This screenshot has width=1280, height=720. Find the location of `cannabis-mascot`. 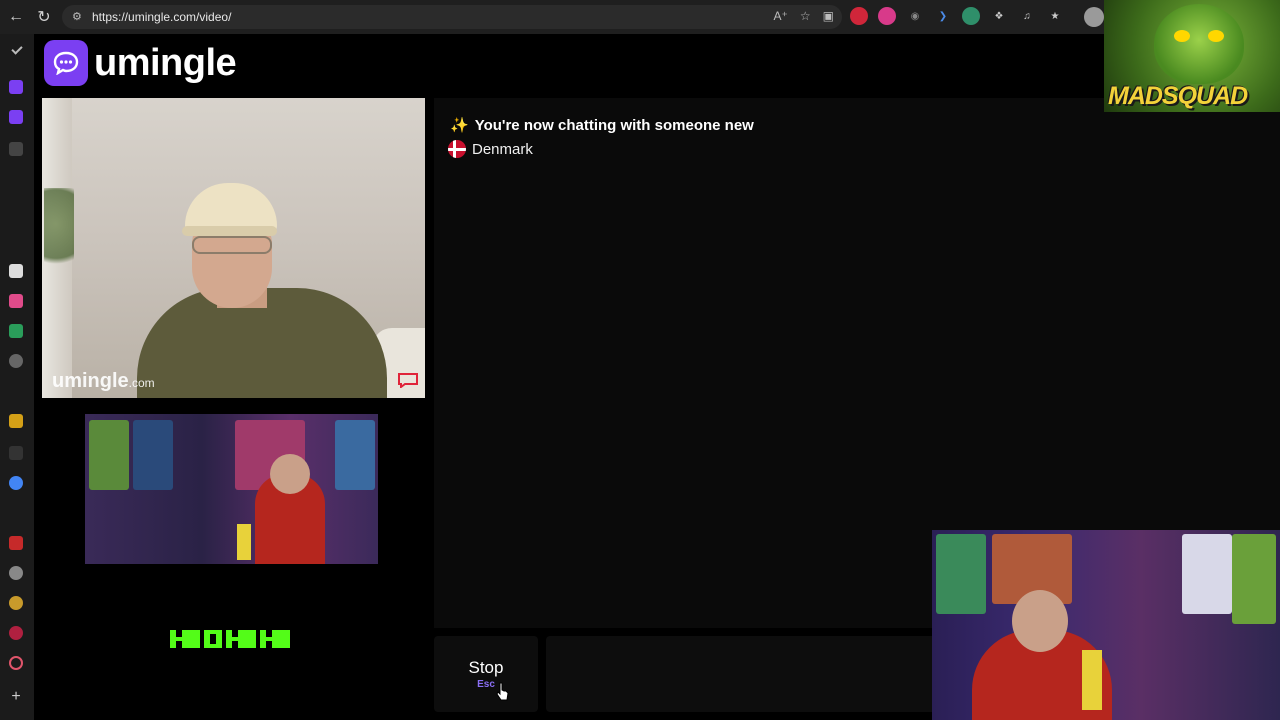

cannabis-mascot is located at coordinates (1199, 44).